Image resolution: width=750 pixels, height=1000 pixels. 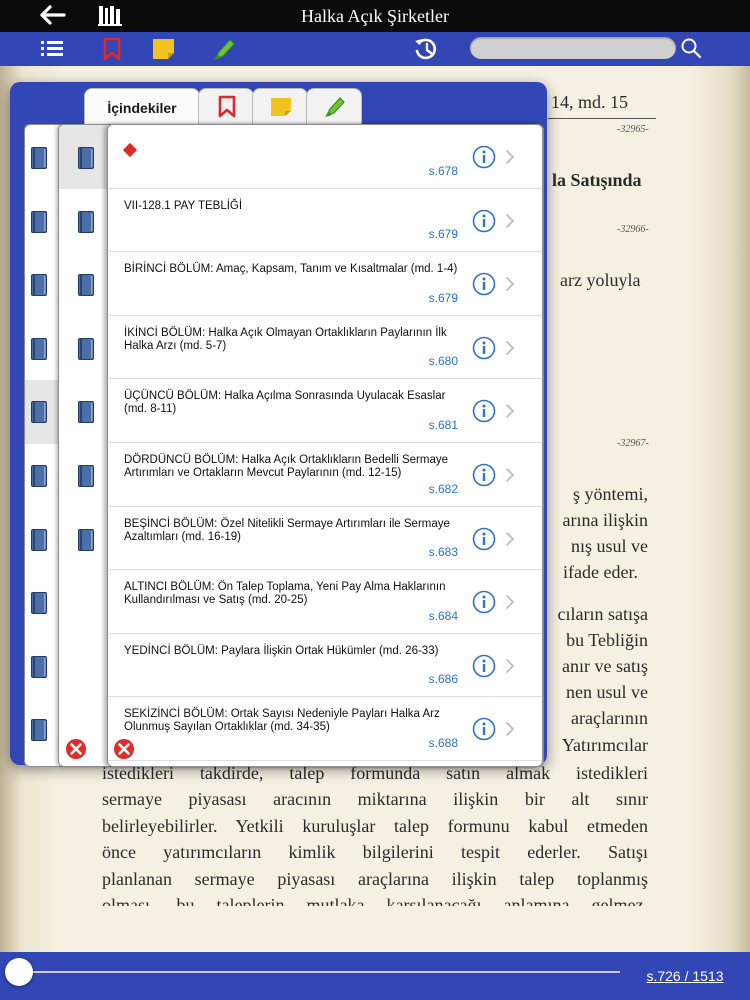 What do you see at coordinates (585, 102) in the screenshot?
I see `section-heading: . 14, md. 15` at bounding box center [585, 102].